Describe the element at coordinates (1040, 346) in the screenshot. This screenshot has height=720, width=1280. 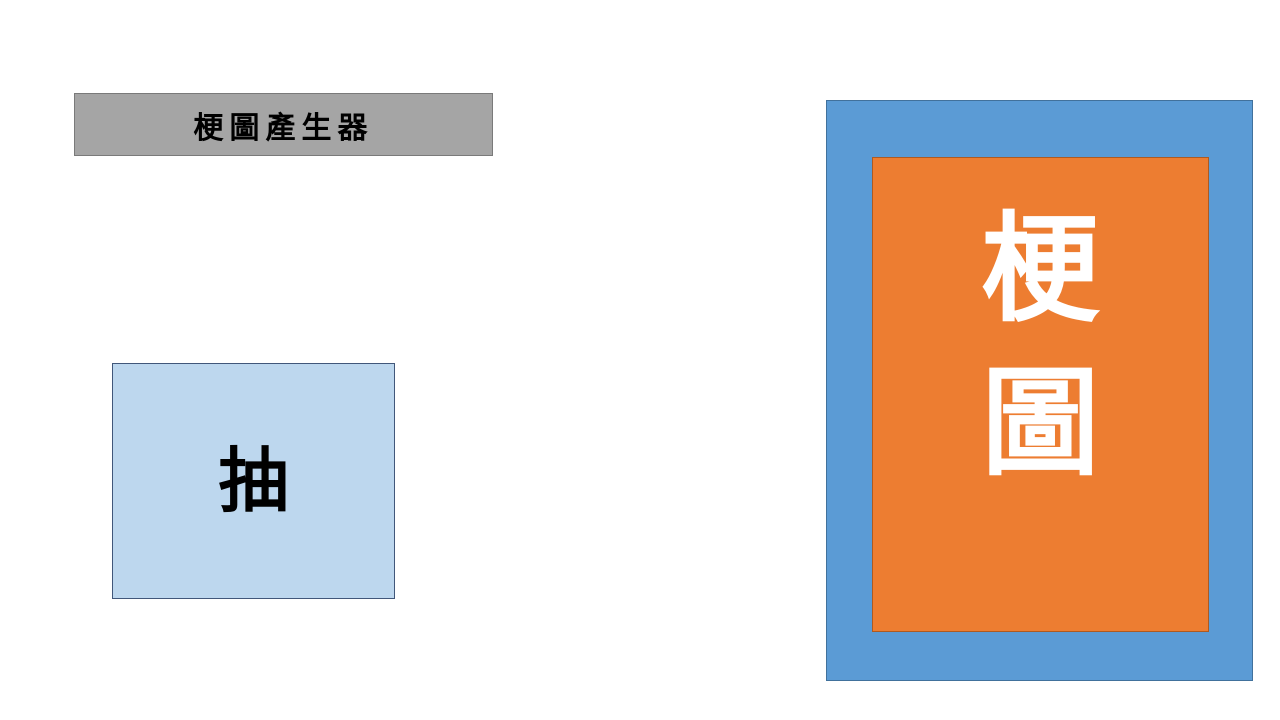
I see `meme-card-text: 梗 圖` at that location.